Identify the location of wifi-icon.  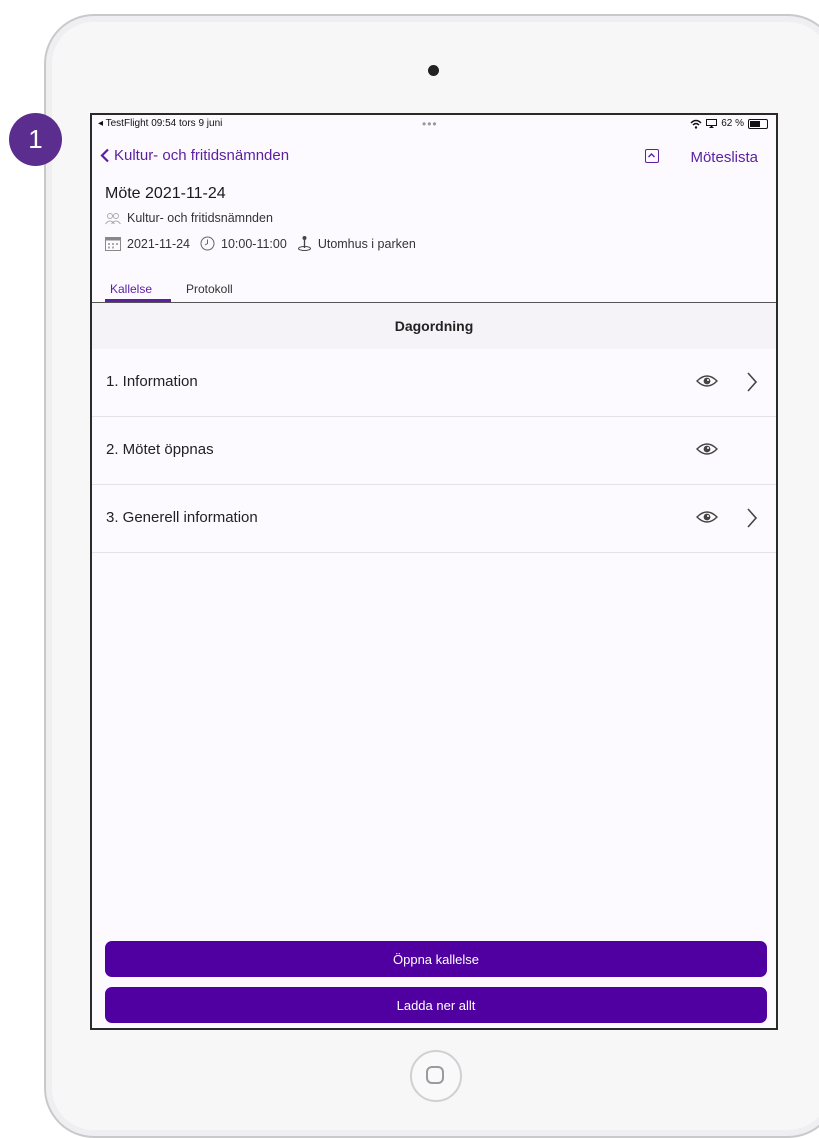
(696, 124).